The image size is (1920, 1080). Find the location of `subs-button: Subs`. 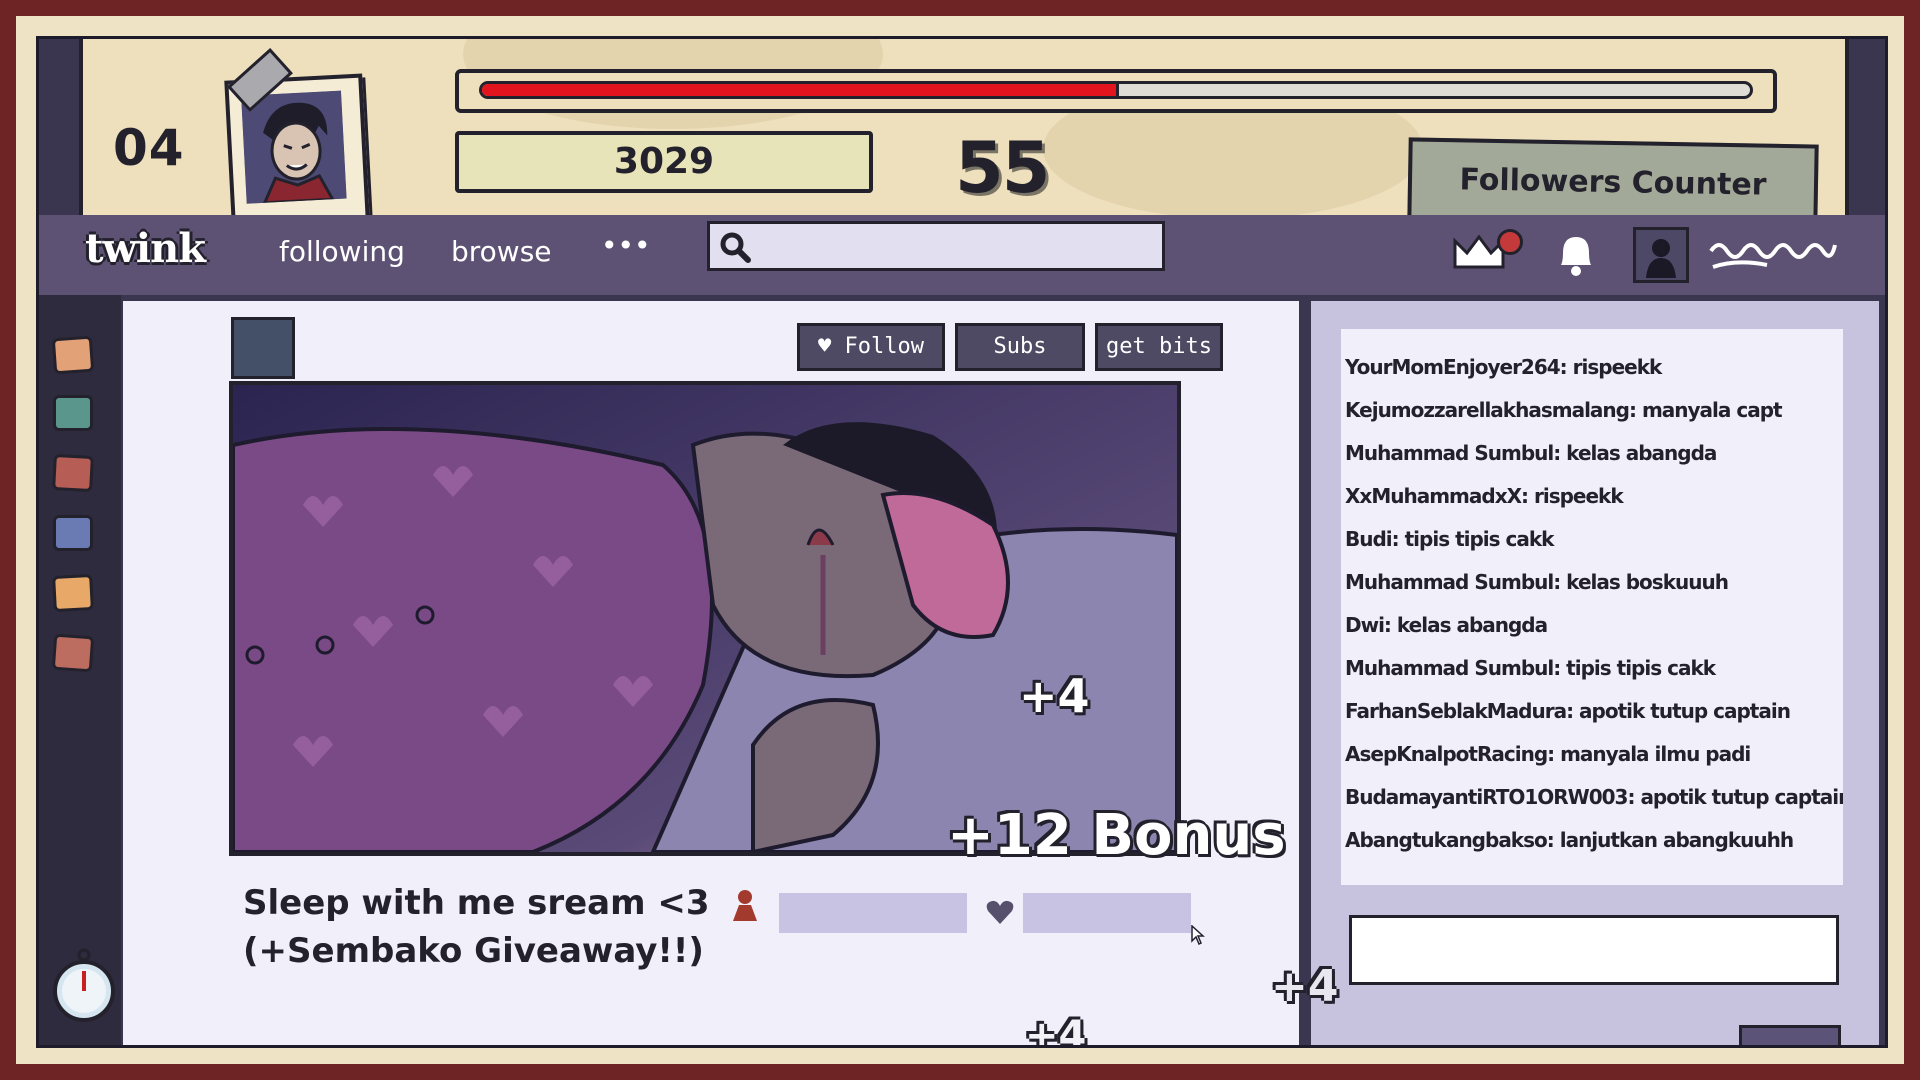

subs-button: Subs is located at coordinates (1020, 347).